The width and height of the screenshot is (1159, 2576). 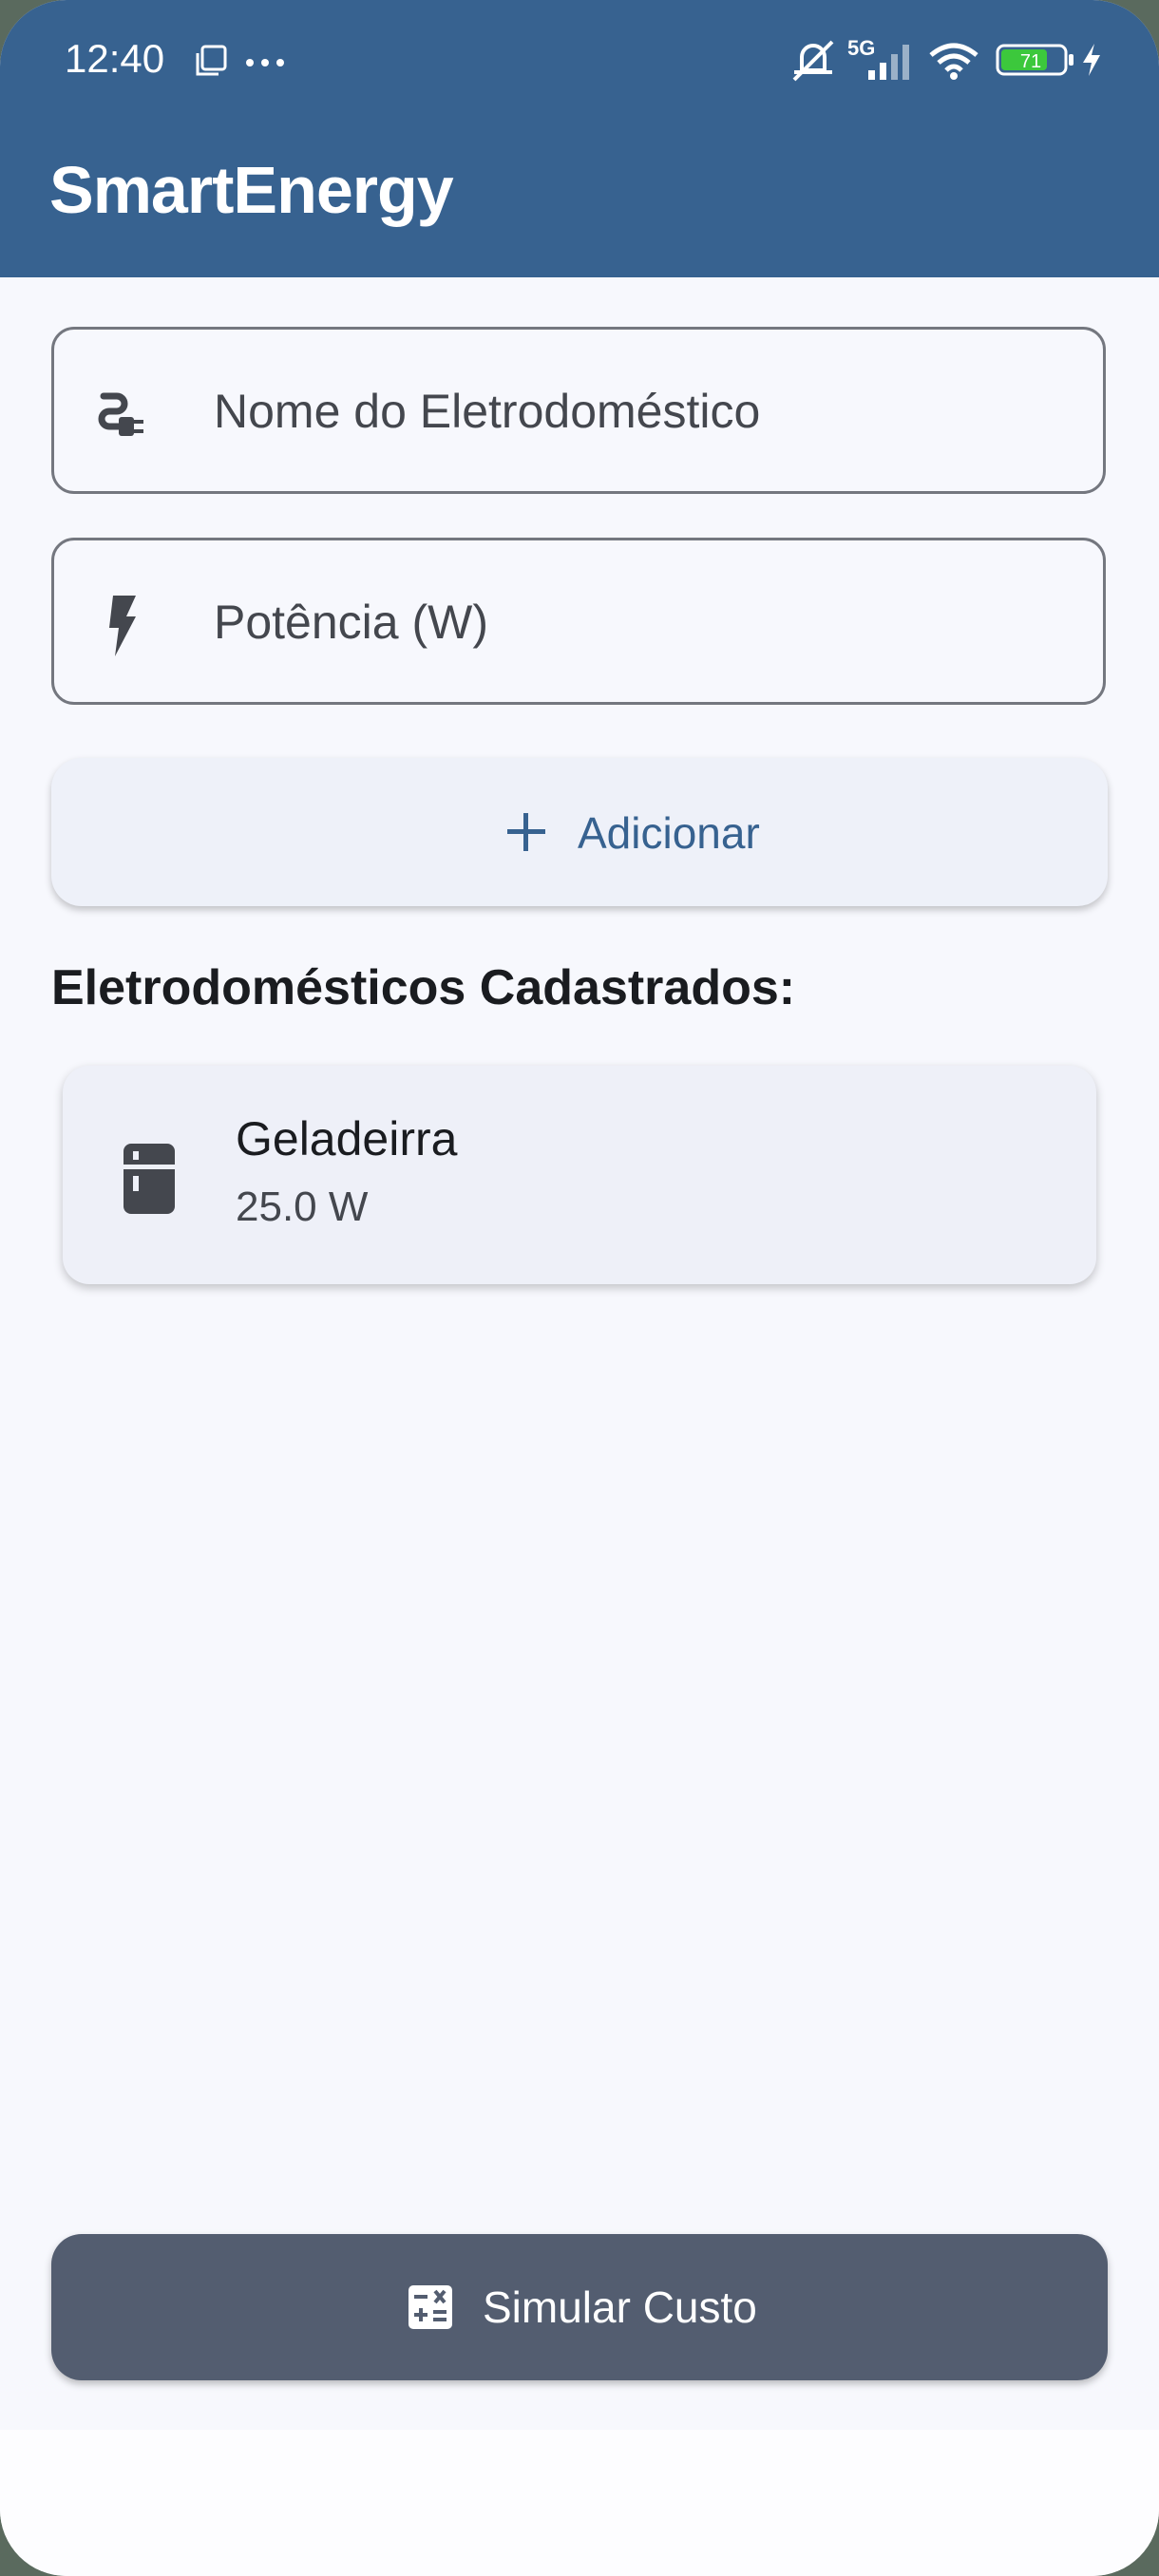 I want to click on appliance-name: Geladeirra, so click(x=347, y=1138).